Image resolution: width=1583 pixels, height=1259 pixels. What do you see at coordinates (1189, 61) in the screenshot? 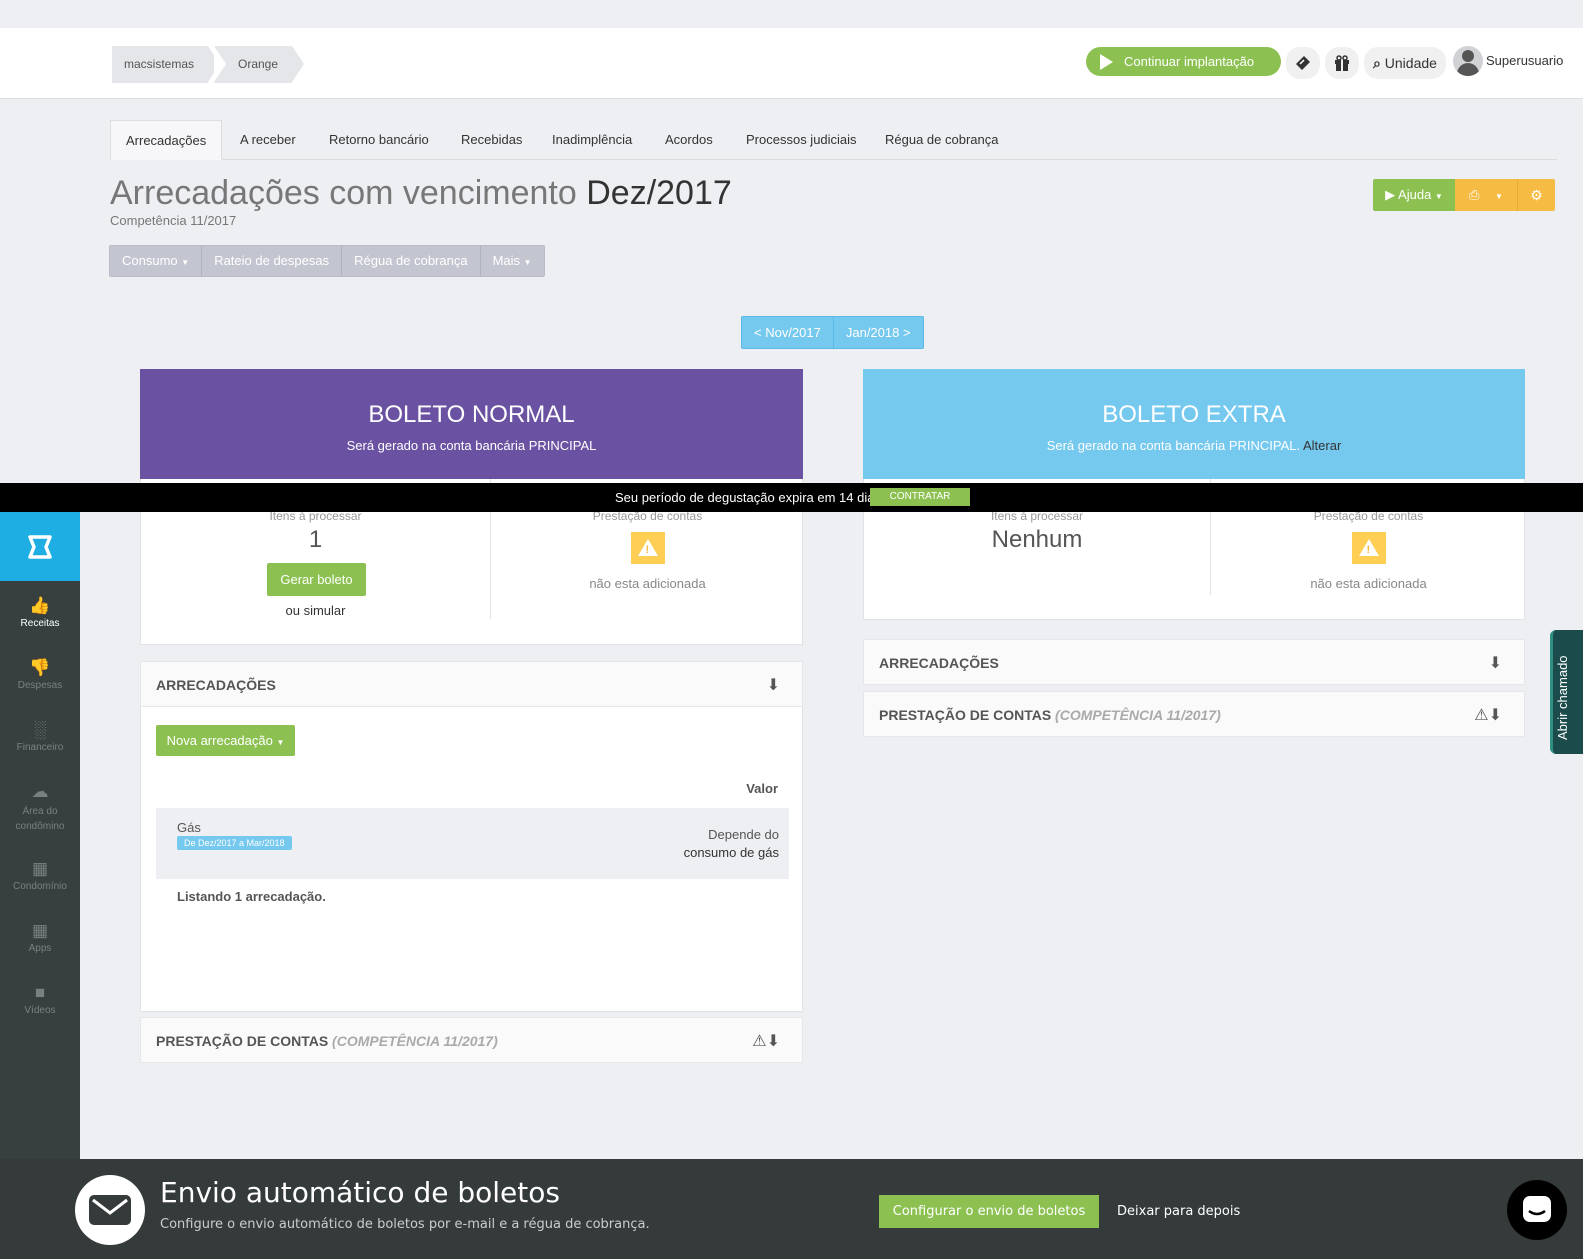
I see `continuar-label: Continuar implantação` at bounding box center [1189, 61].